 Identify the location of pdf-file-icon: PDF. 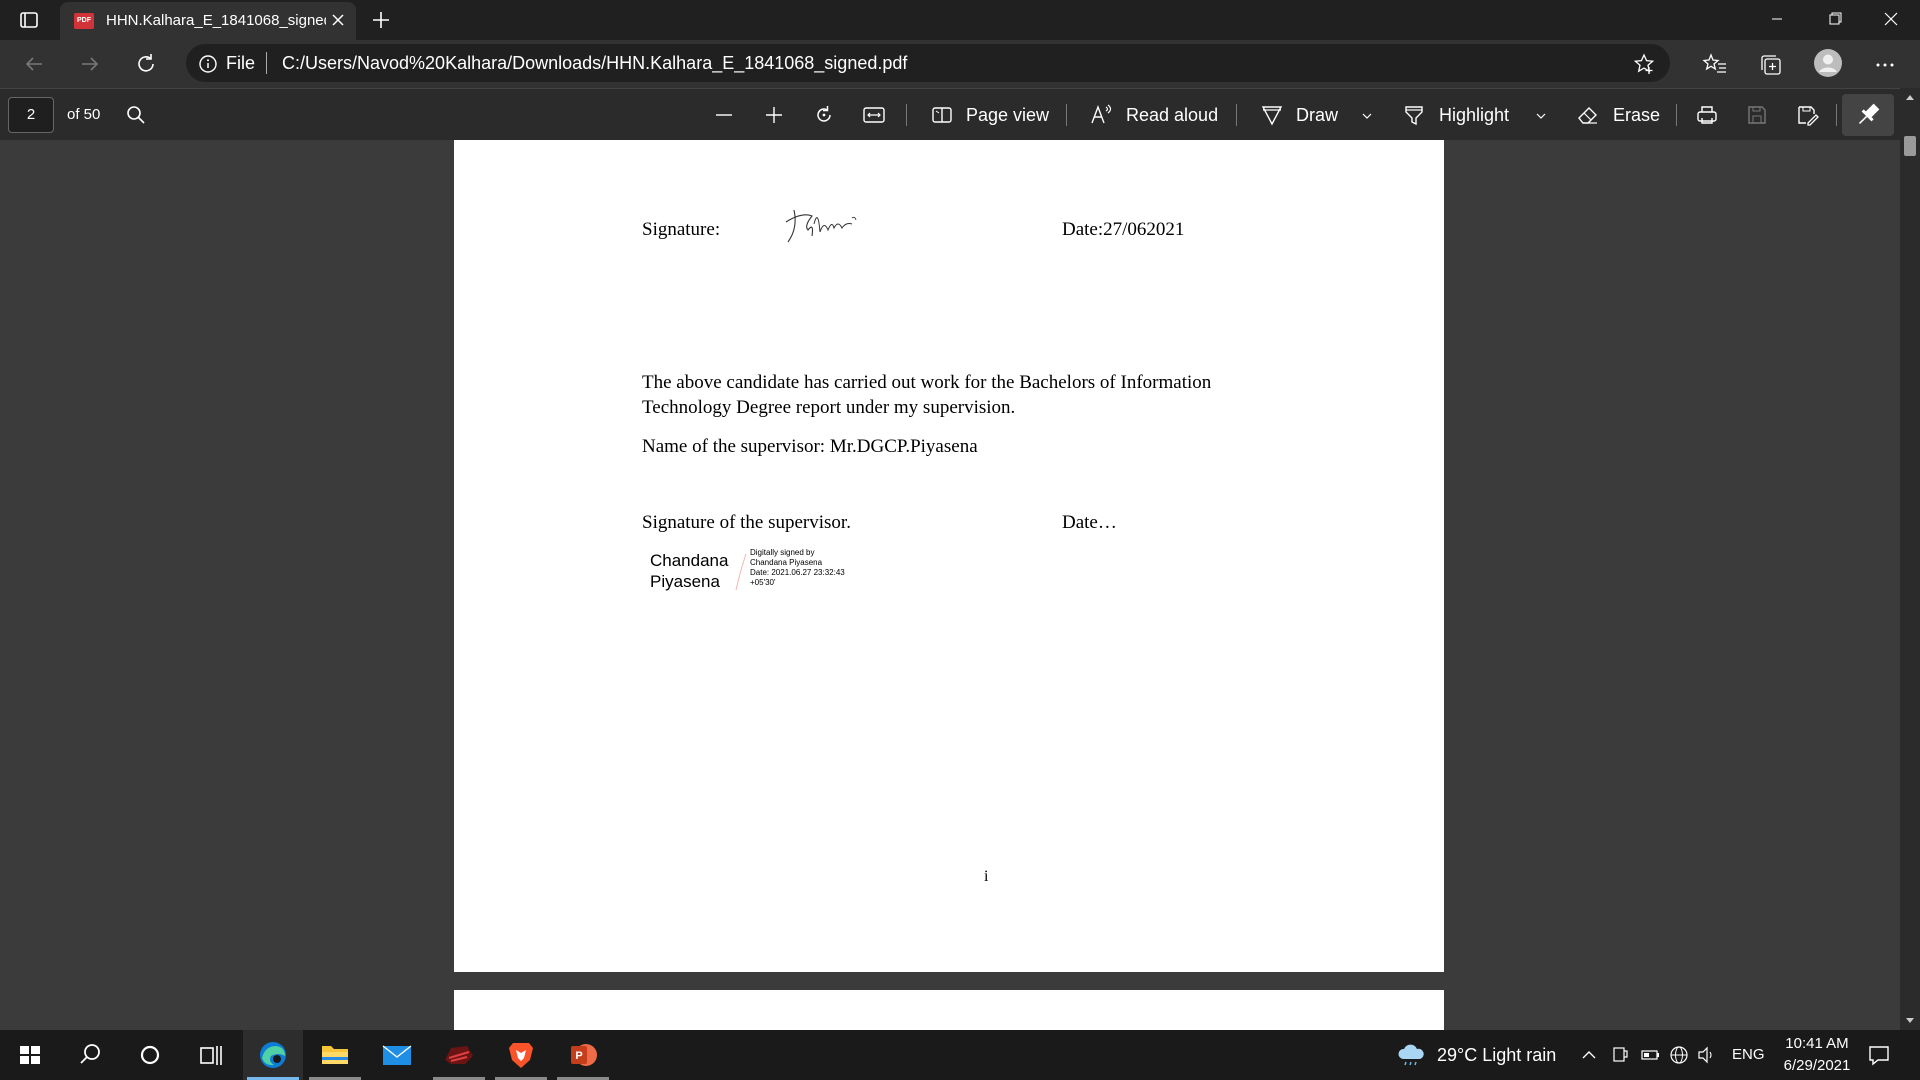
(84, 21).